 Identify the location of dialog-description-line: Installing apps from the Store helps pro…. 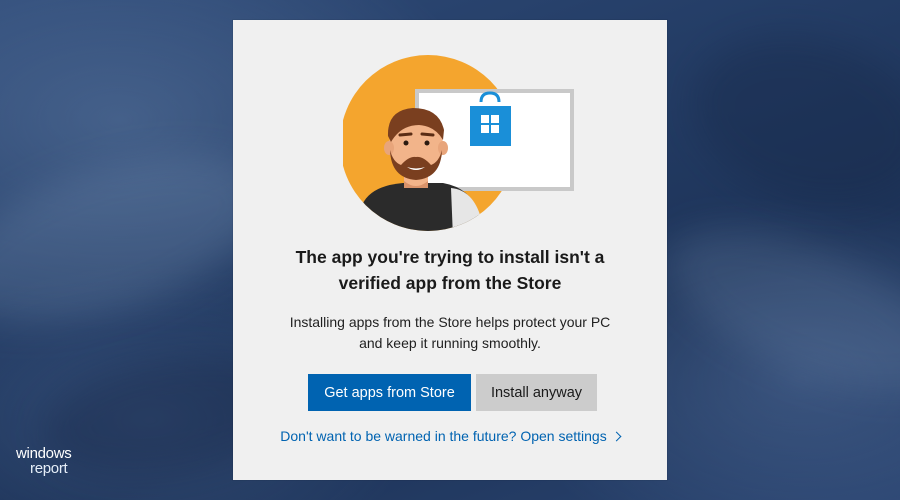
(450, 322).